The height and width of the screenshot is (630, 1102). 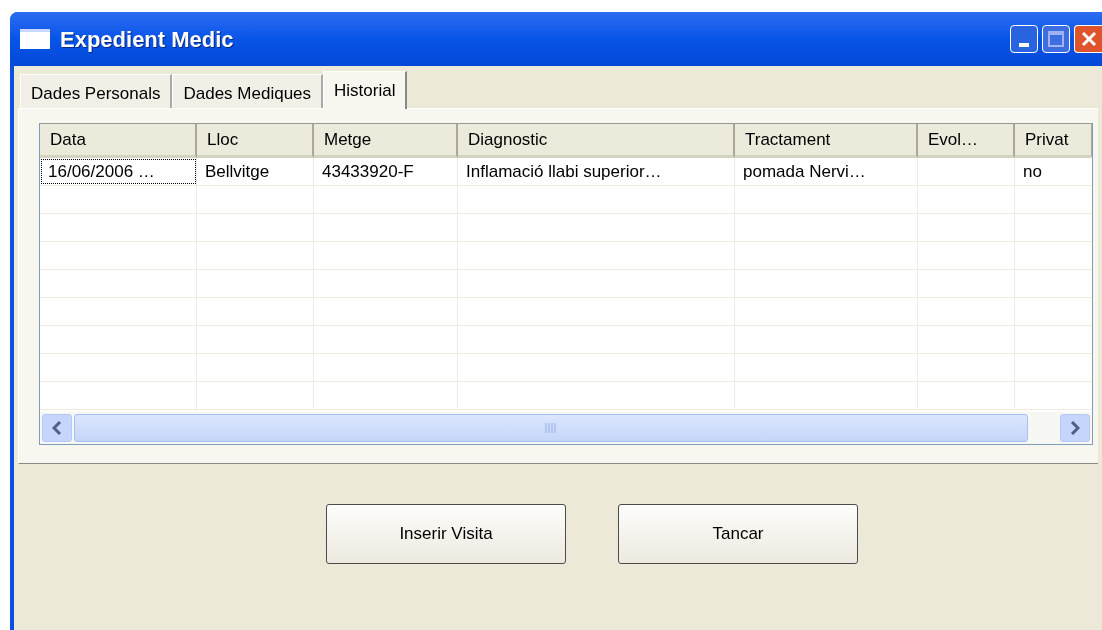 I want to click on scroll-left-button, so click(x=57, y=428).